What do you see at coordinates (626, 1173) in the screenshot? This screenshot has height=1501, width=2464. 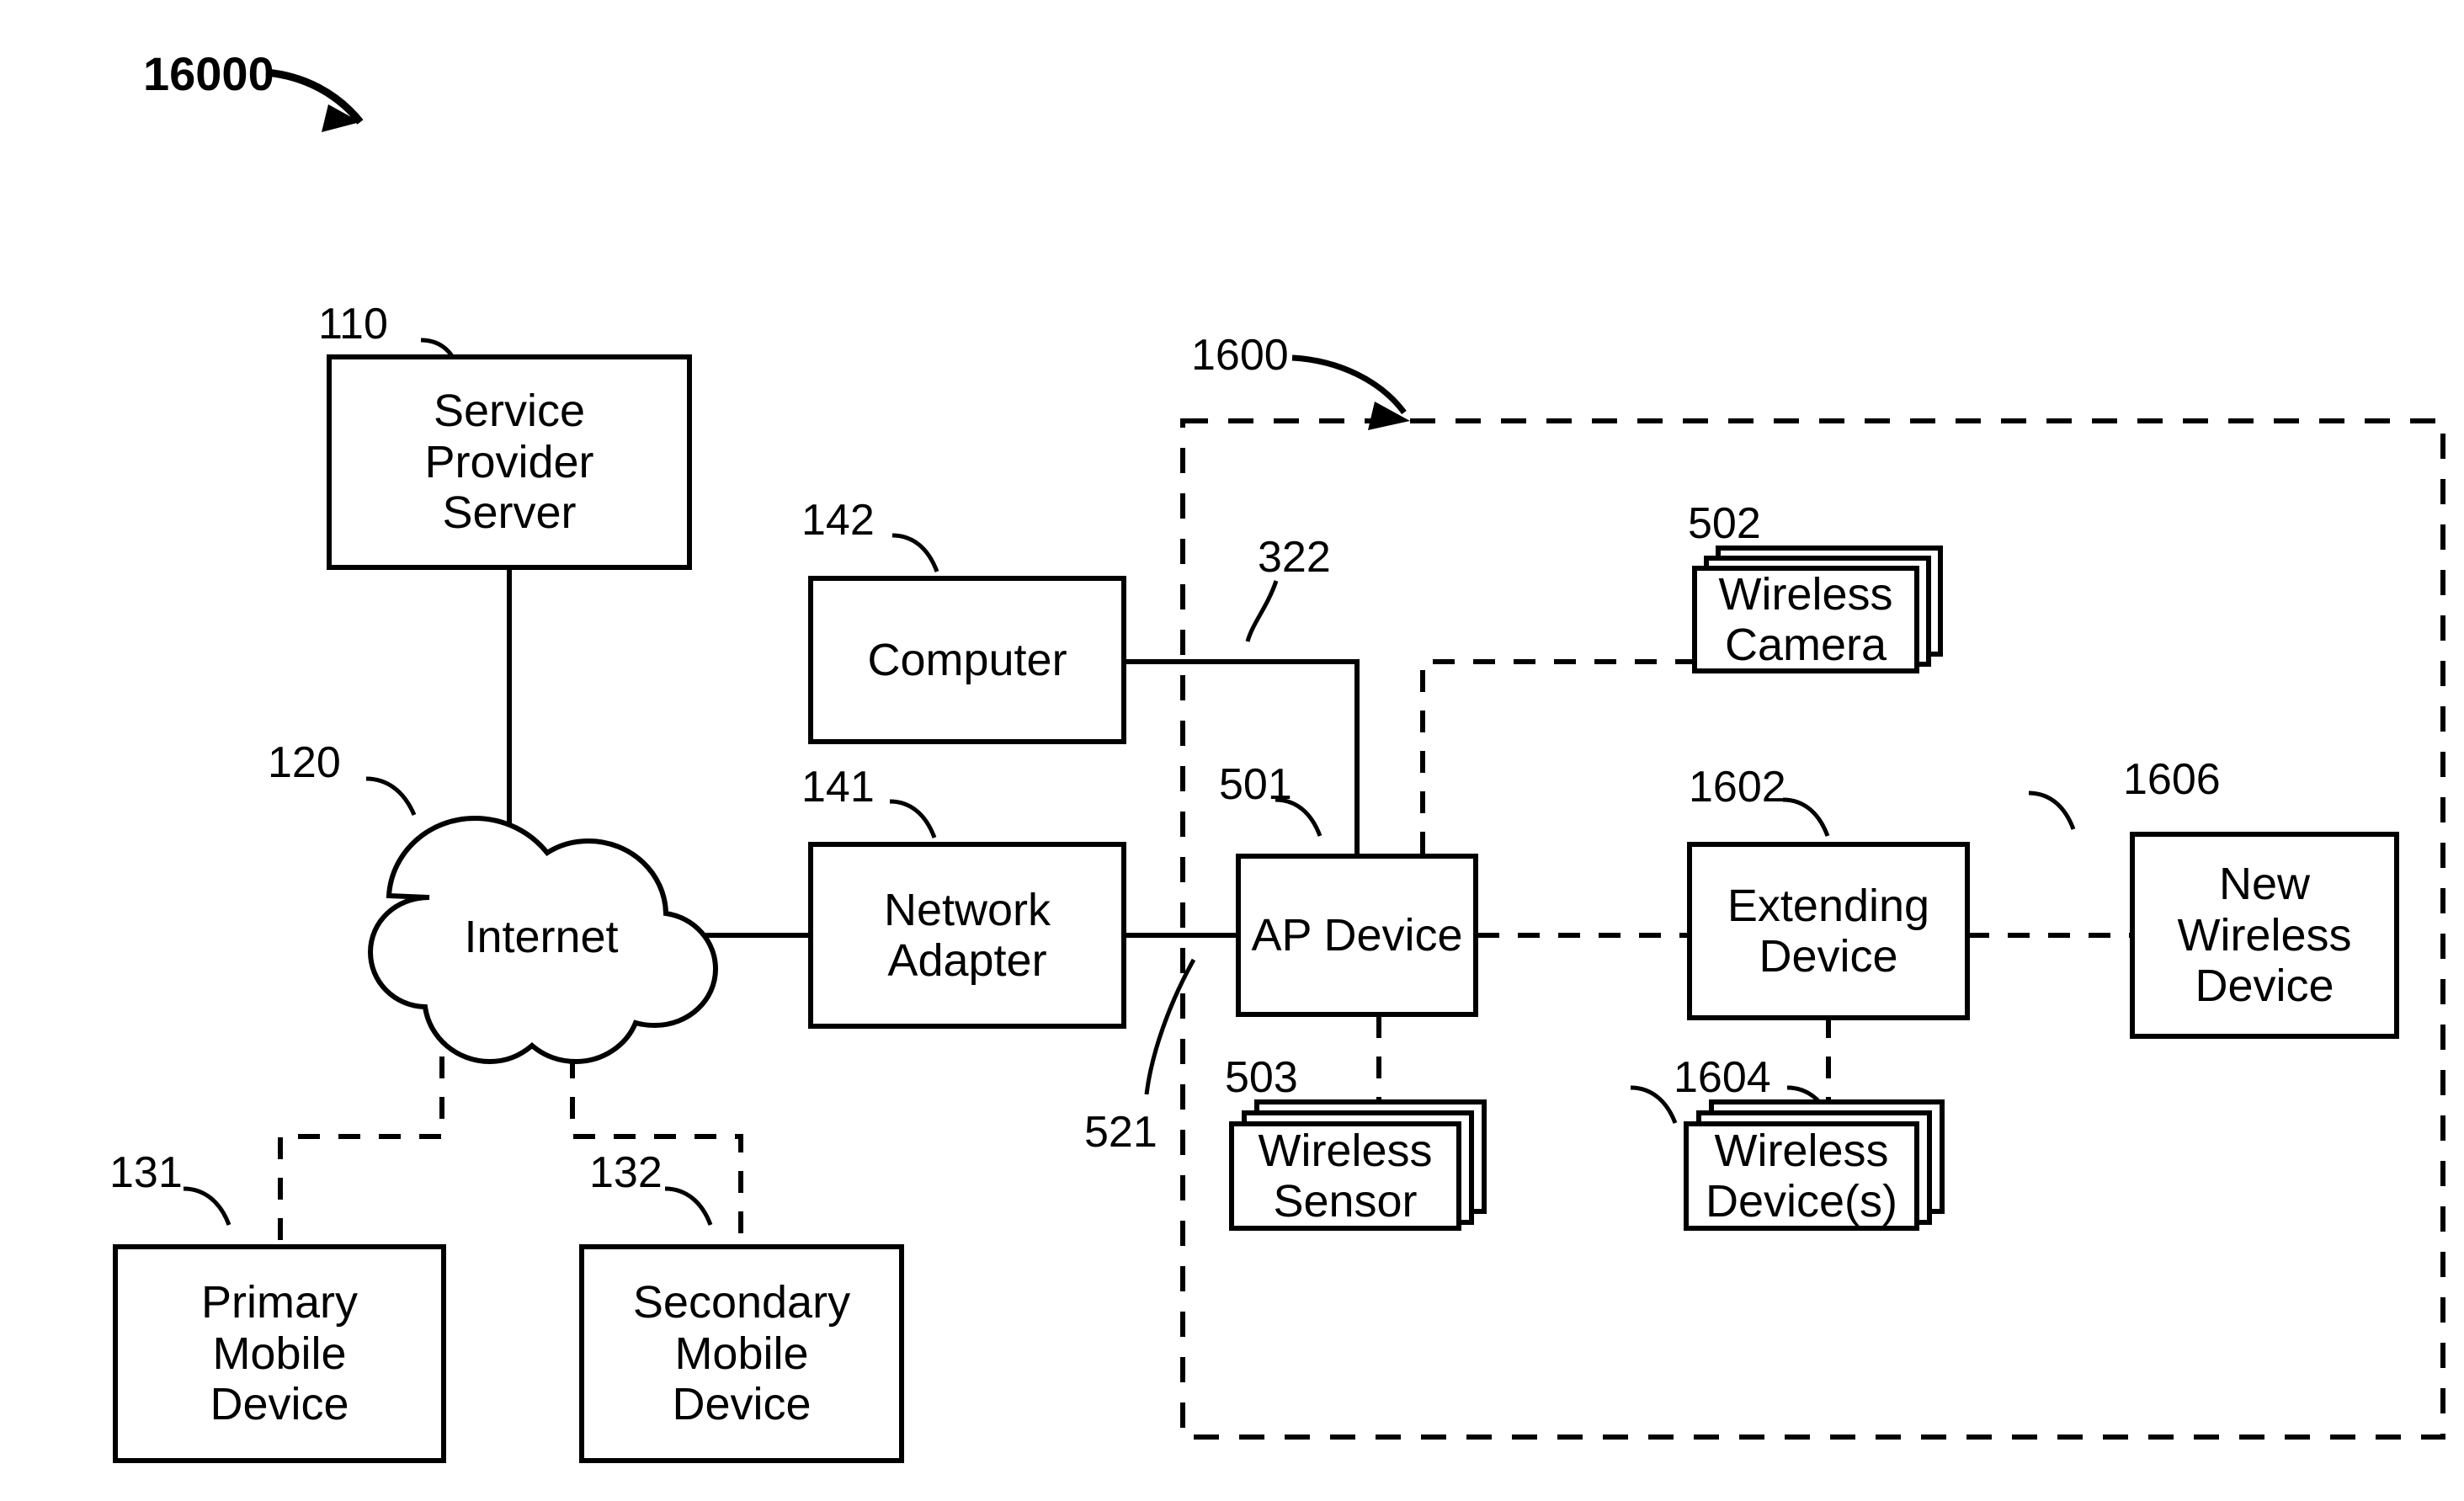 I see `ref-132: 132` at bounding box center [626, 1173].